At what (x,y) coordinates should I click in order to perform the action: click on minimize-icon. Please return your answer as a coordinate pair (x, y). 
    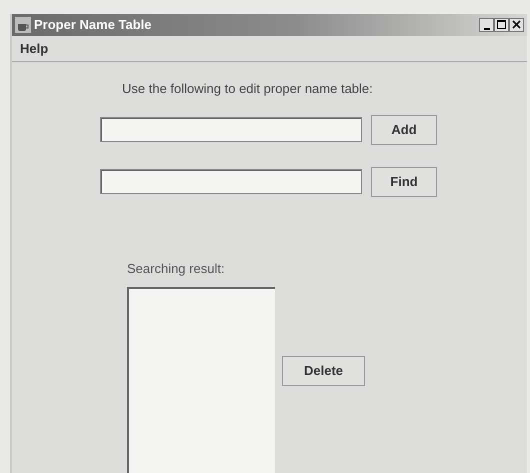
    Looking at the image, I should click on (487, 29).